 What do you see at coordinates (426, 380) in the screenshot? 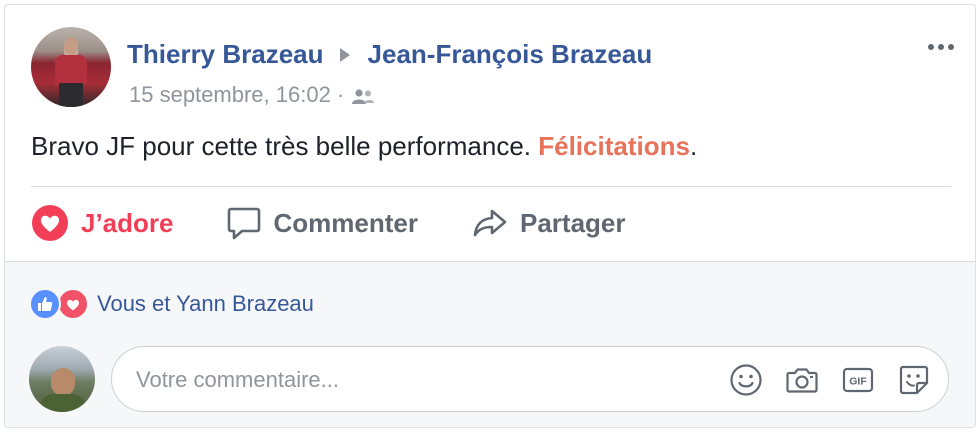
I see `comment-input` at bounding box center [426, 380].